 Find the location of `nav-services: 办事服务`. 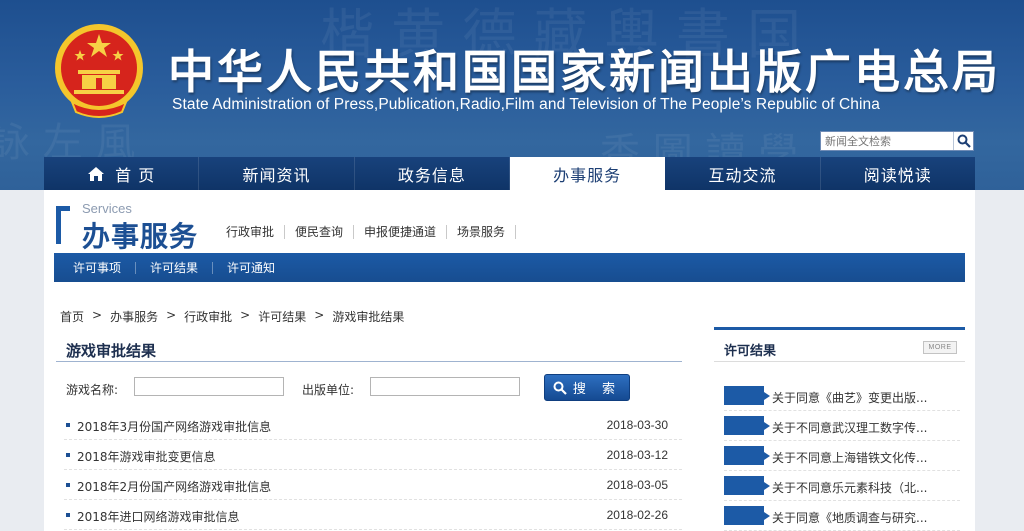

nav-services: 办事服务 is located at coordinates (587, 173).